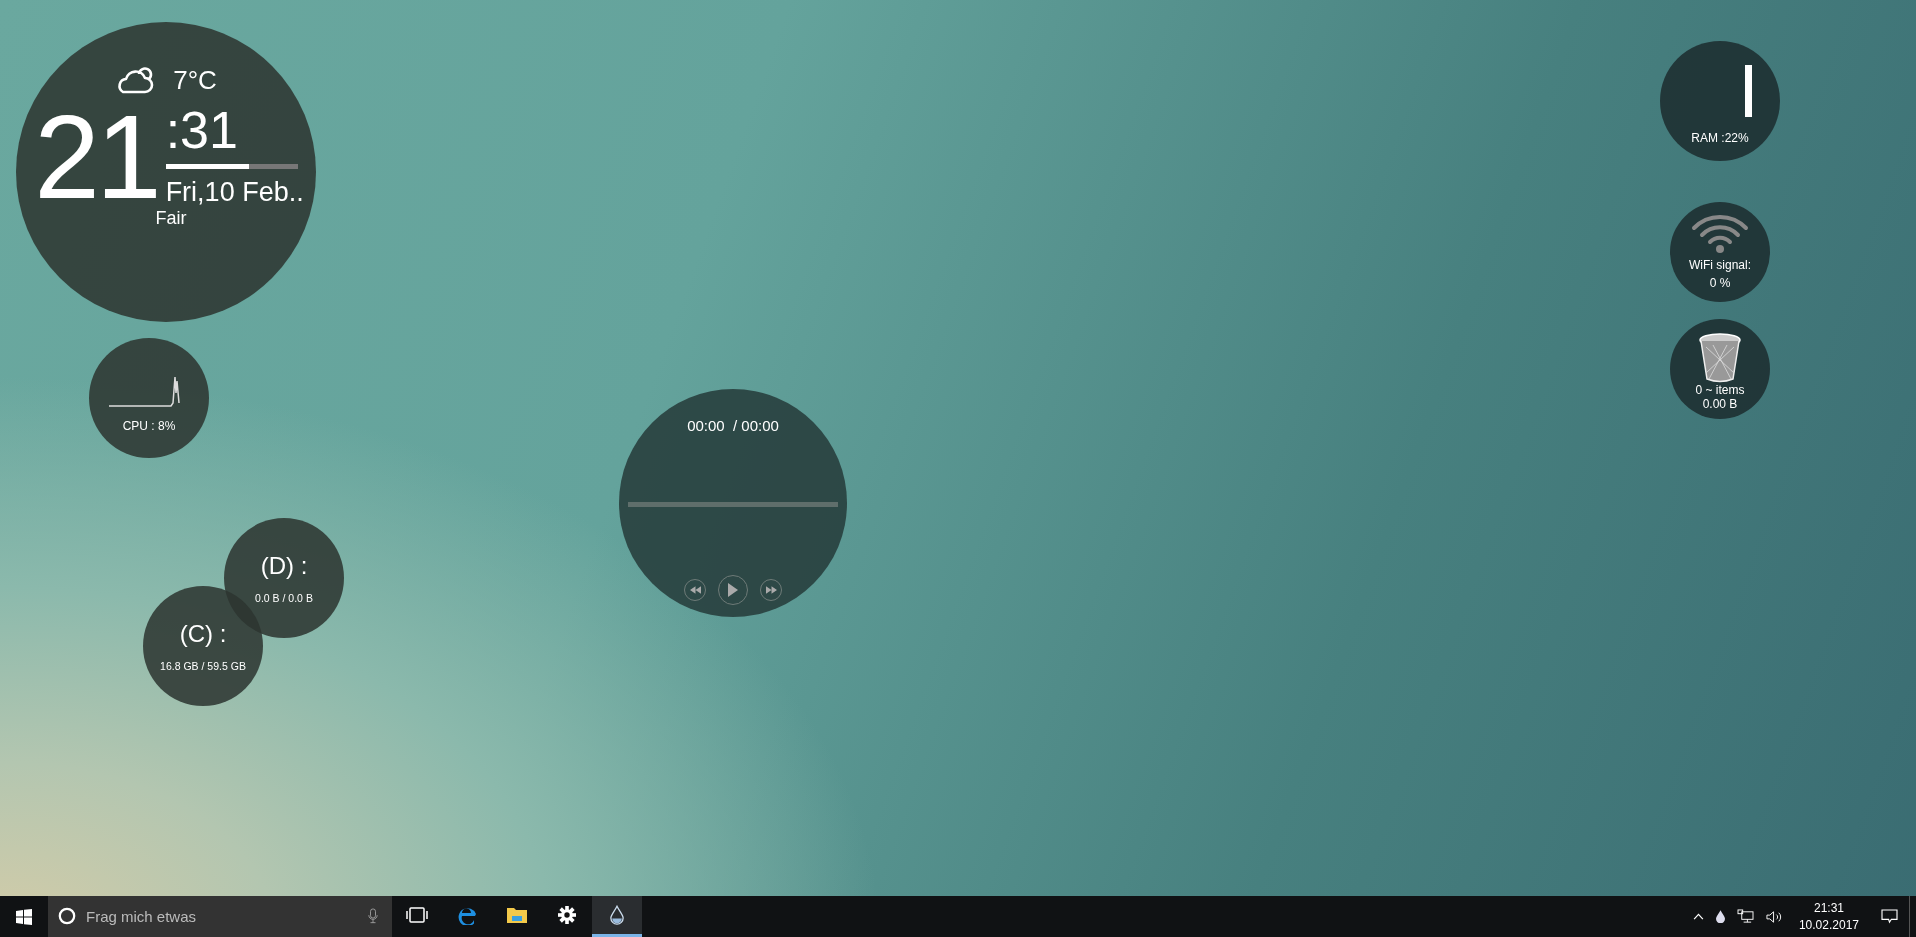  I want to click on wifi-icon, so click(1720, 234).